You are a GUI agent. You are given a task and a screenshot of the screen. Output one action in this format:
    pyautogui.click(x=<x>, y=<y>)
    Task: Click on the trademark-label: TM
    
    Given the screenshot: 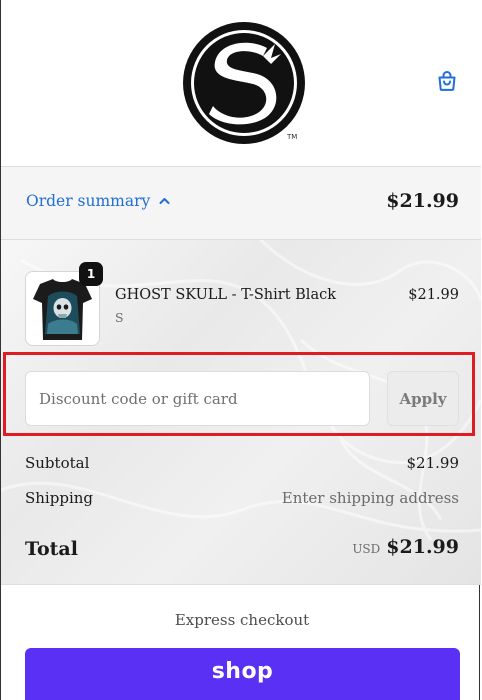 What is the action you would take?
    pyautogui.click(x=292, y=137)
    